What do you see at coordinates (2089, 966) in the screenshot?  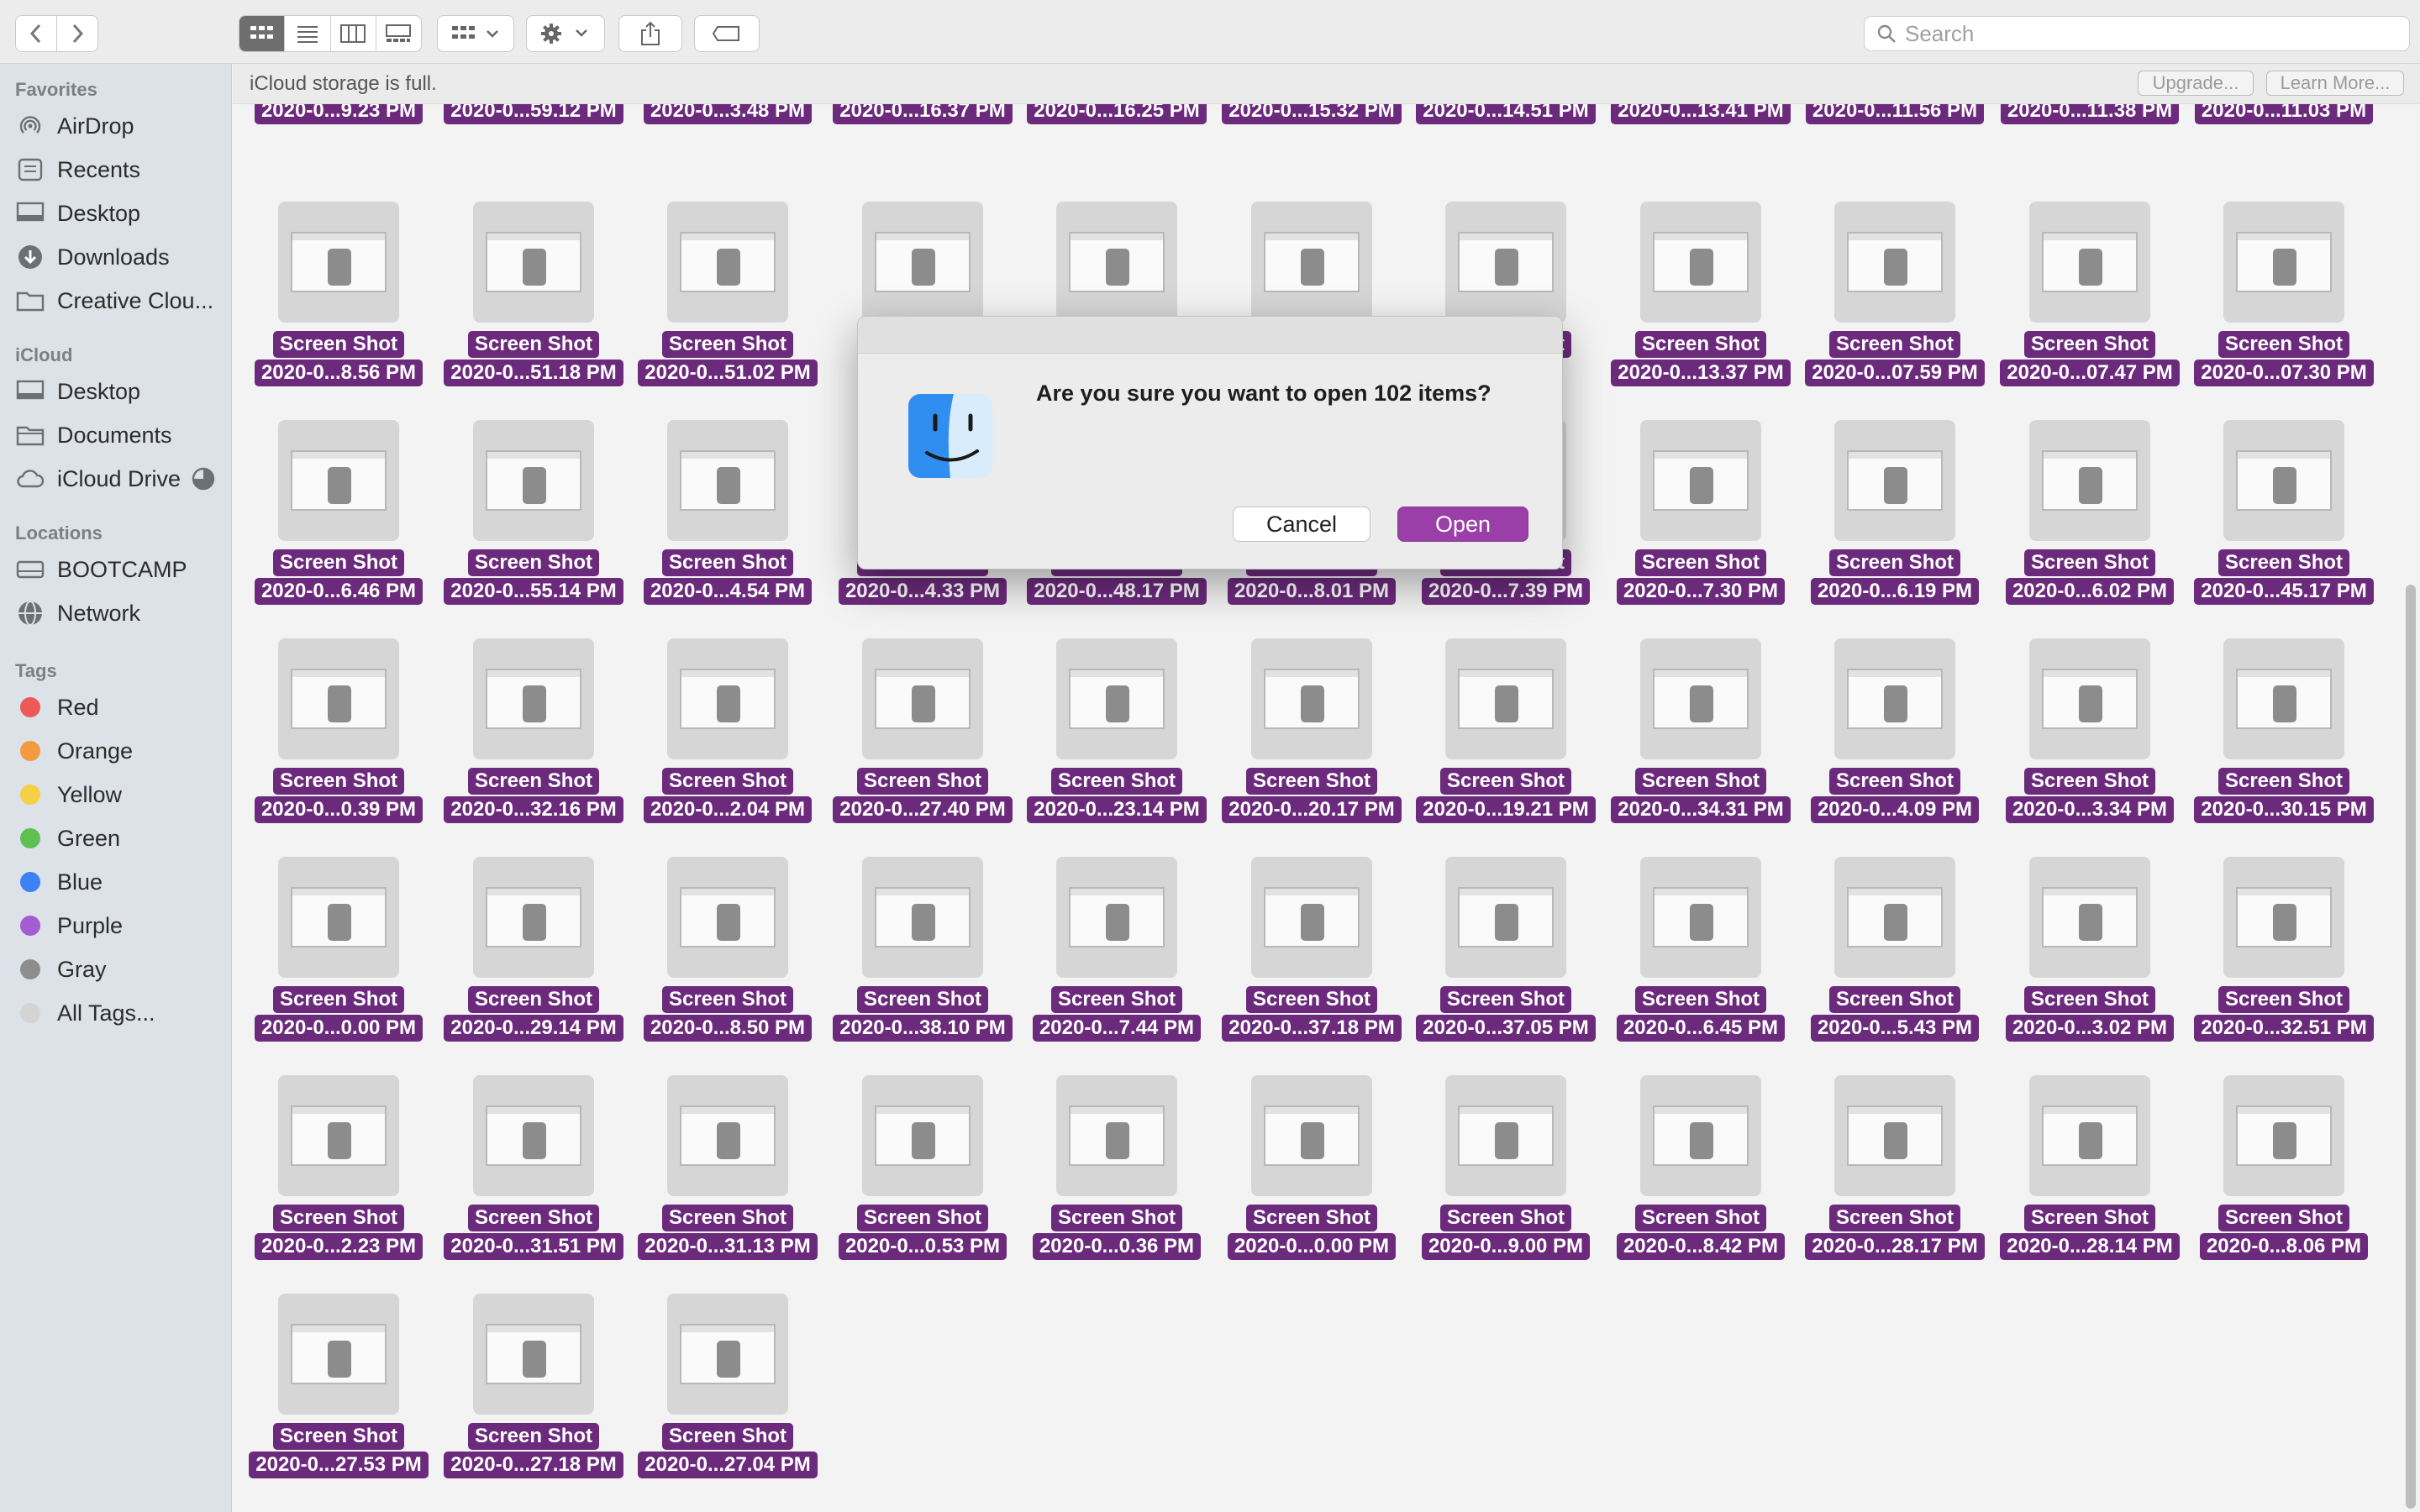 I see `file-item: Screen Shot 2020-0...3.02 PM` at bounding box center [2089, 966].